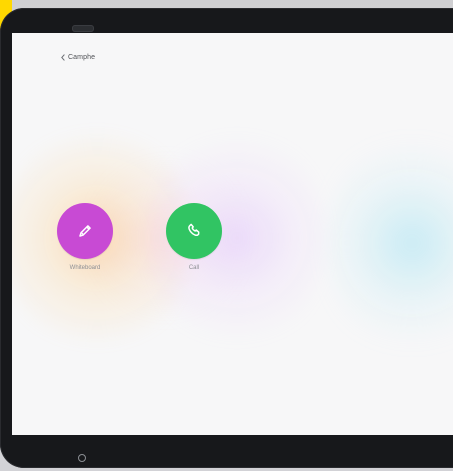  What do you see at coordinates (63, 57) in the screenshot?
I see `chevron-left-icon` at bounding box center [63, 57].